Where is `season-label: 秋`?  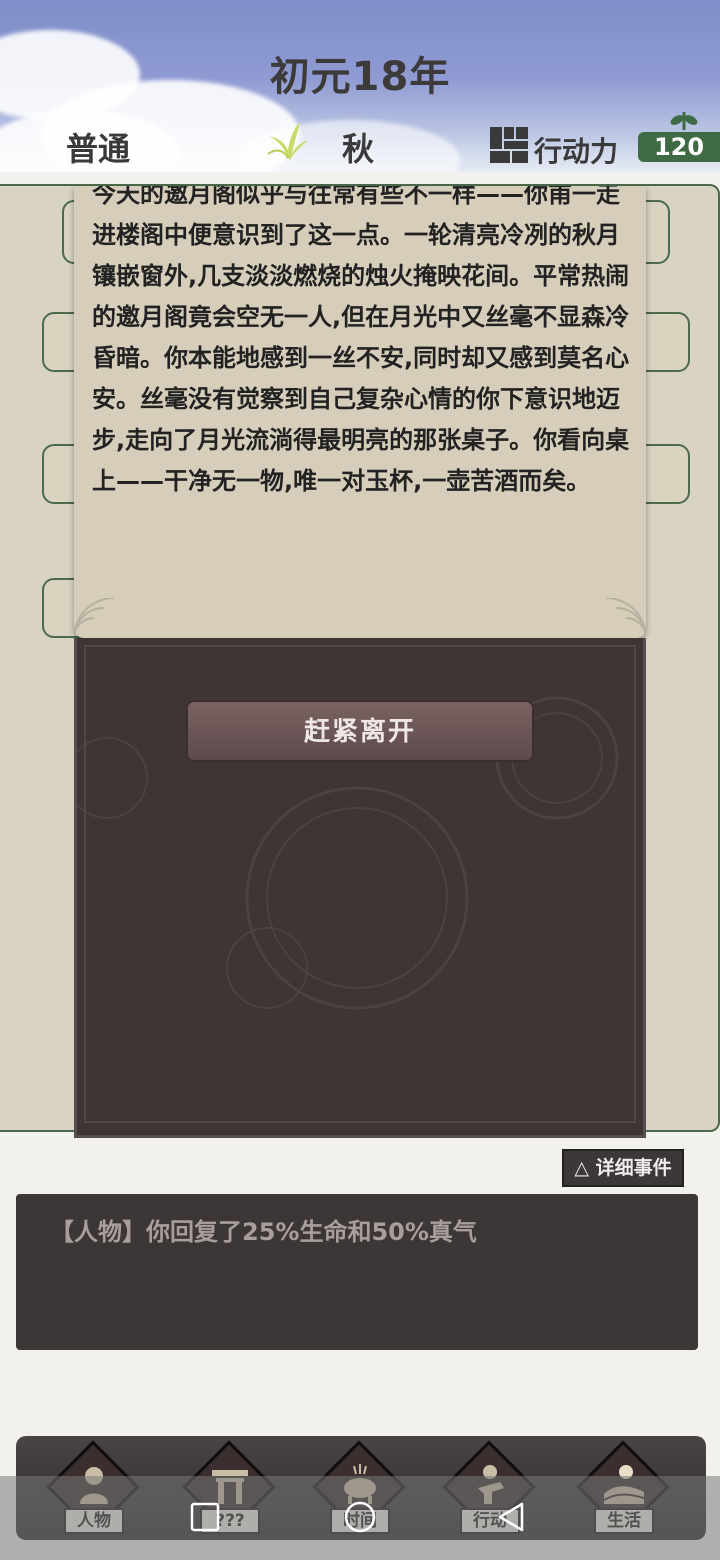
season-label: 秋 is located at coordinates (358, 149).